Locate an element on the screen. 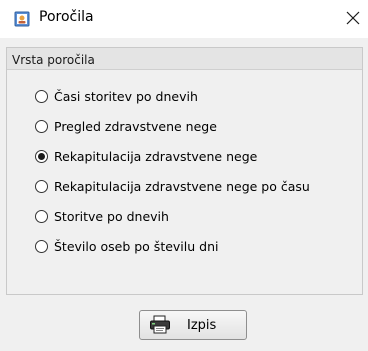 Image resolution: width=368 pixels, height=351 pixels. radio-label: Rekapitulacija zdravstvene nege is located at coordinates (156, 156).